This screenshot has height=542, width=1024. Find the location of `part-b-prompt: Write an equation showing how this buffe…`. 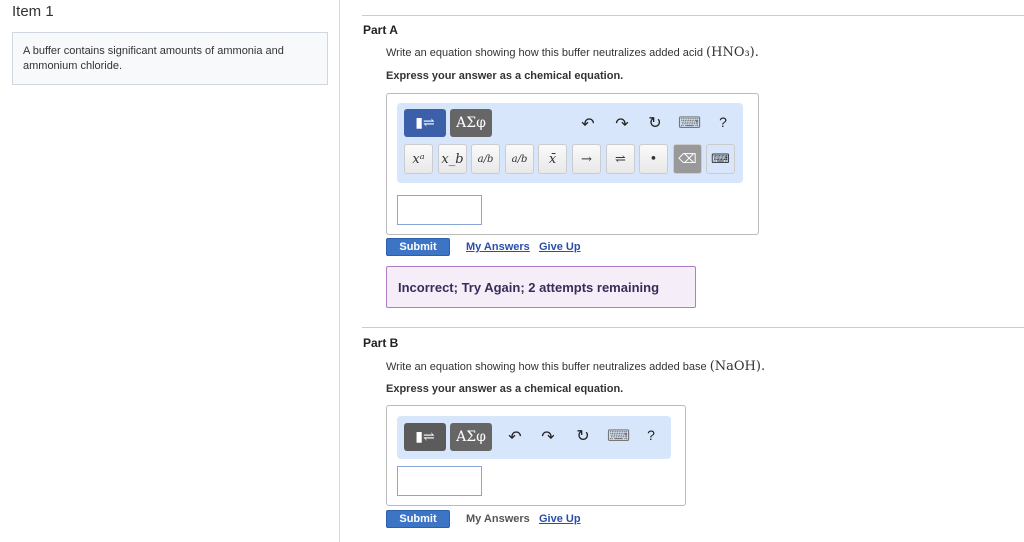

part-b-prompt: Write an equation showing how this buffe… is located at coordinates (575, 366).